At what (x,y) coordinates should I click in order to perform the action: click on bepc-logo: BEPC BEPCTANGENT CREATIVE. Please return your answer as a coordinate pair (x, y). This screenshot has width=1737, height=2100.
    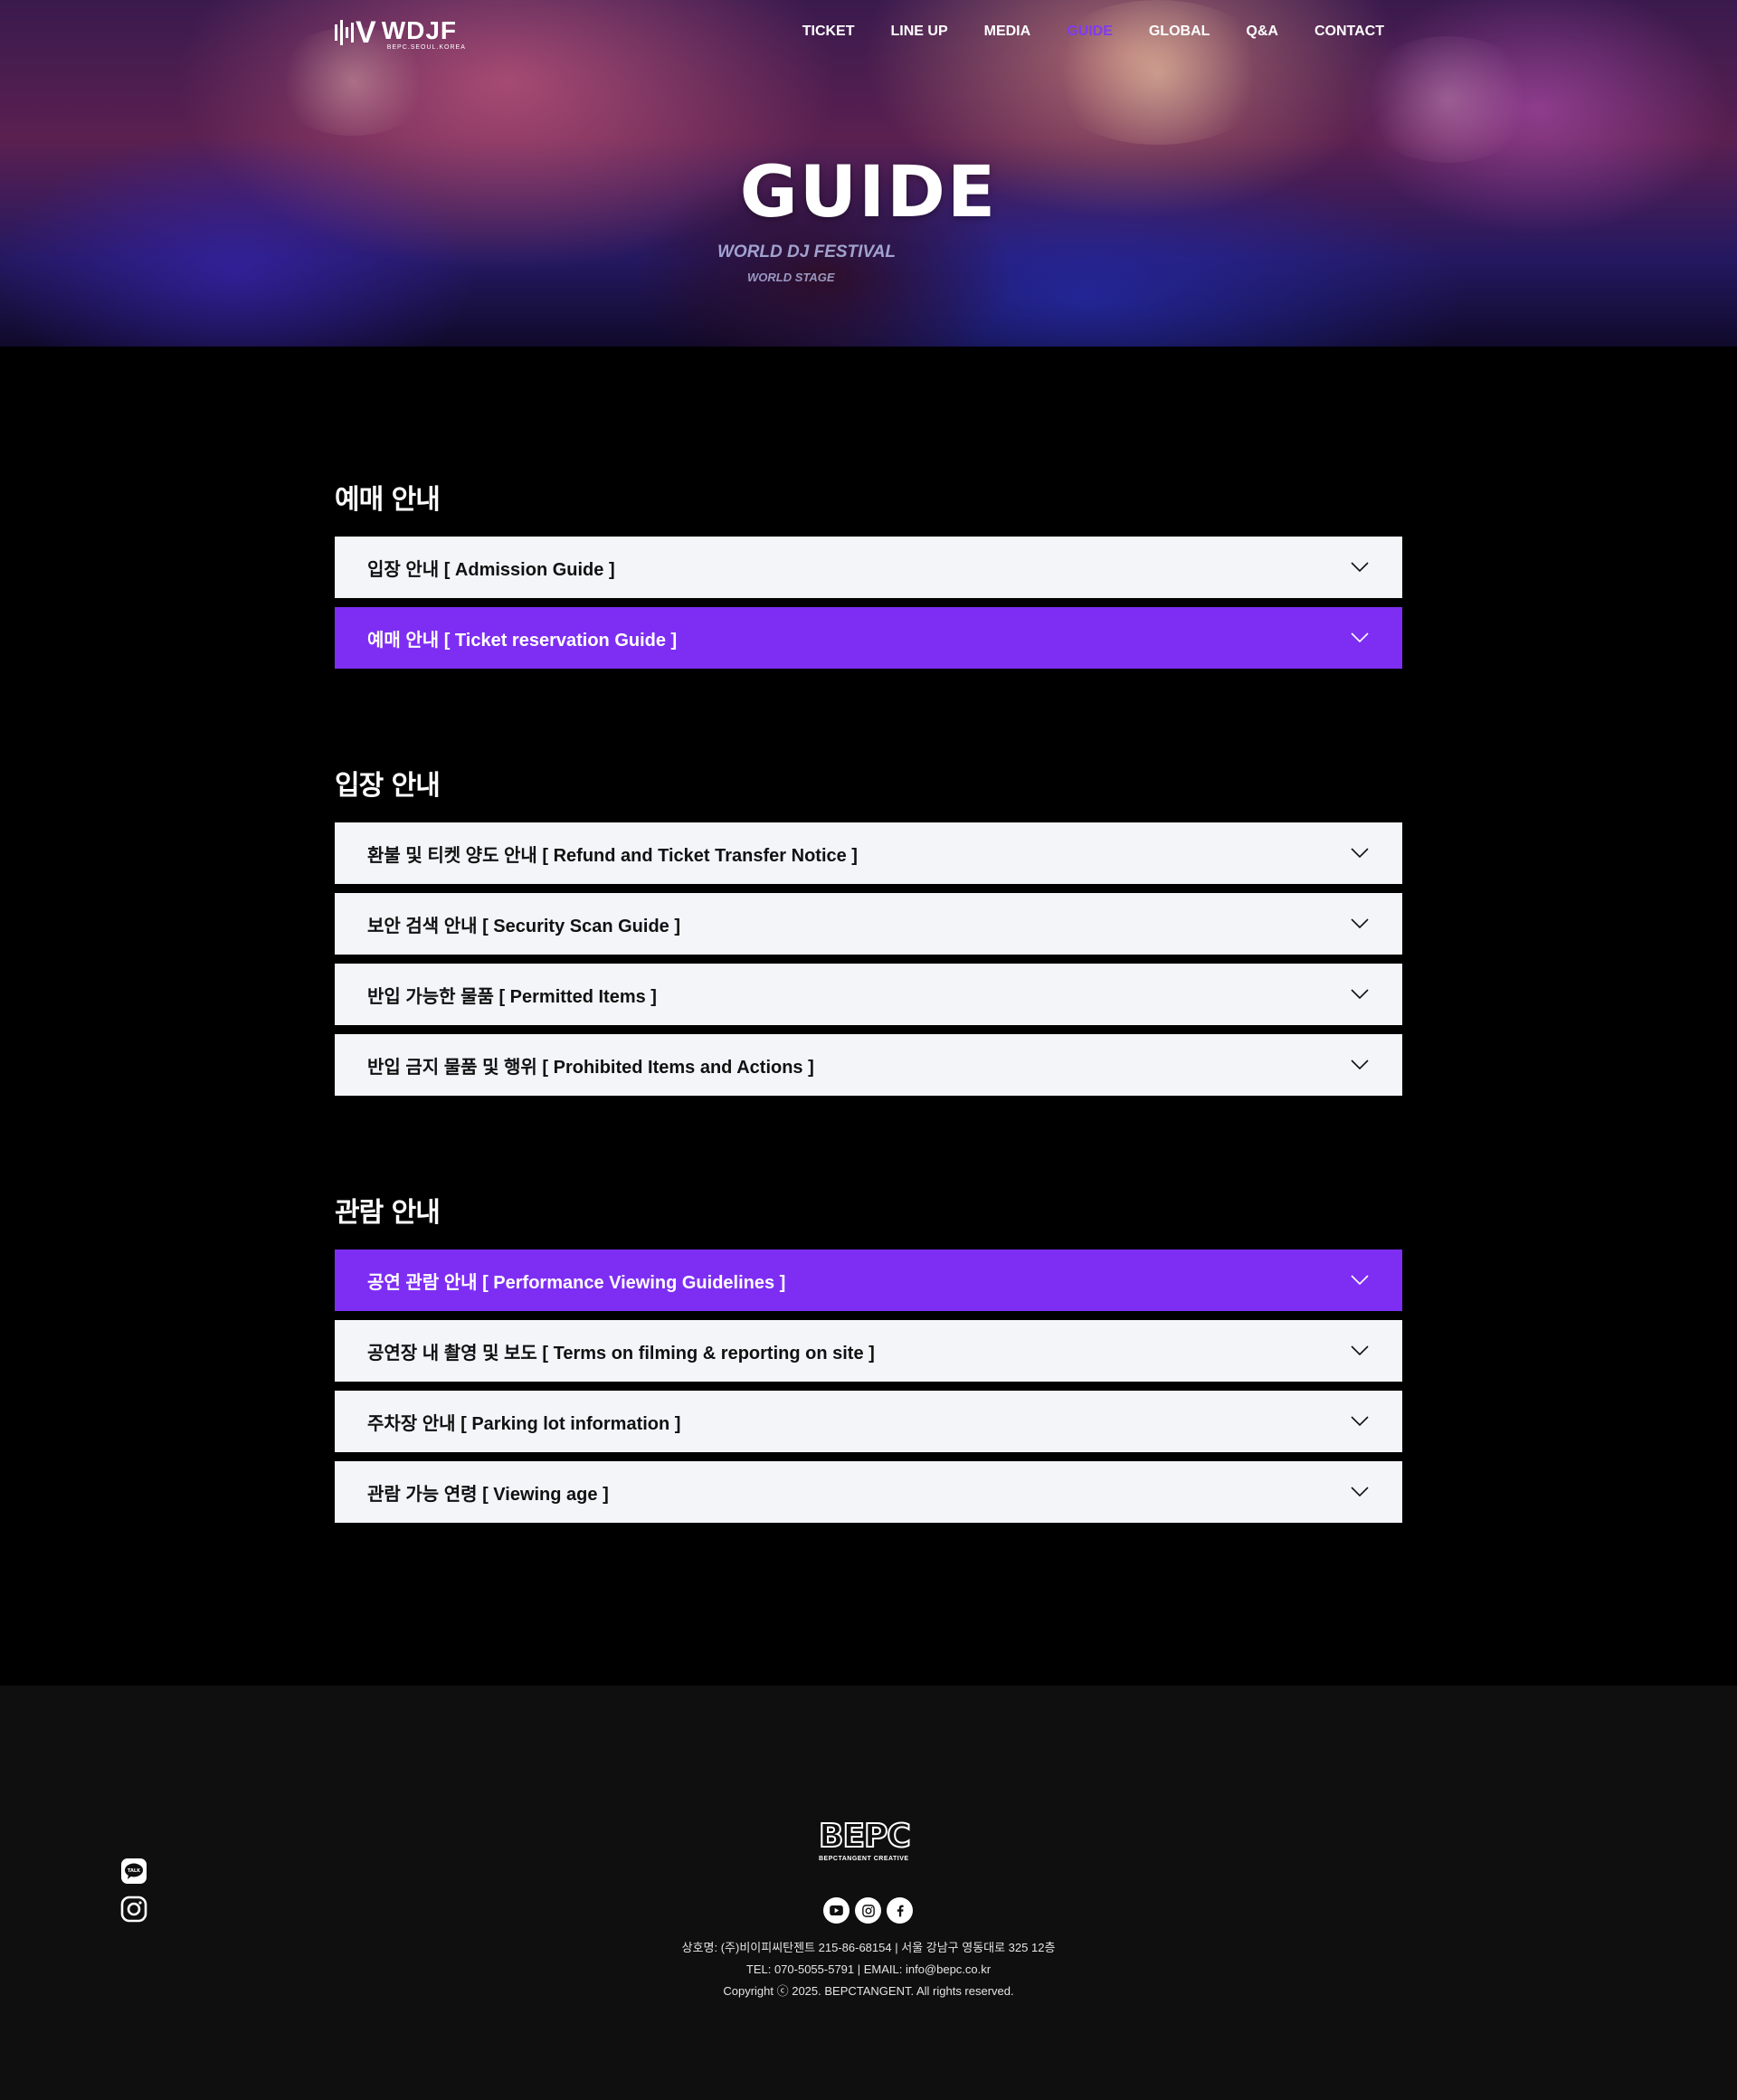
    Looking at the image, I should click on (868, 1840).